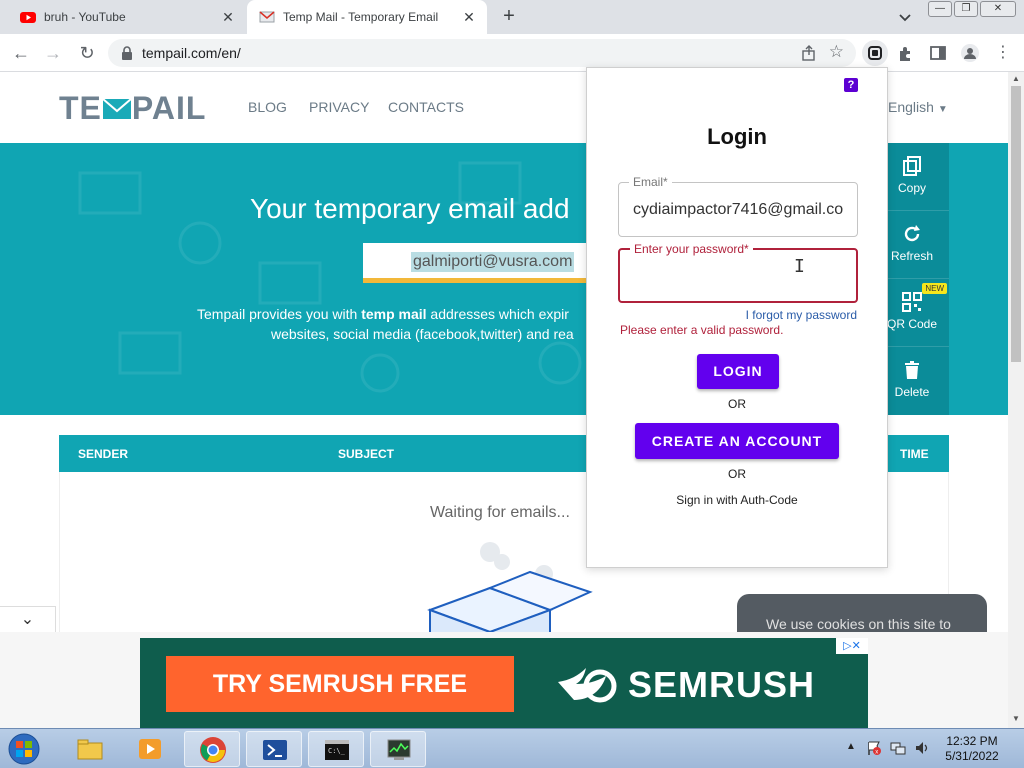 The width and height of the screenshot is (1024, 768). Describe the element at coordinates (912, 302) in the screenshot. I see `qr-code-icon` at that location.